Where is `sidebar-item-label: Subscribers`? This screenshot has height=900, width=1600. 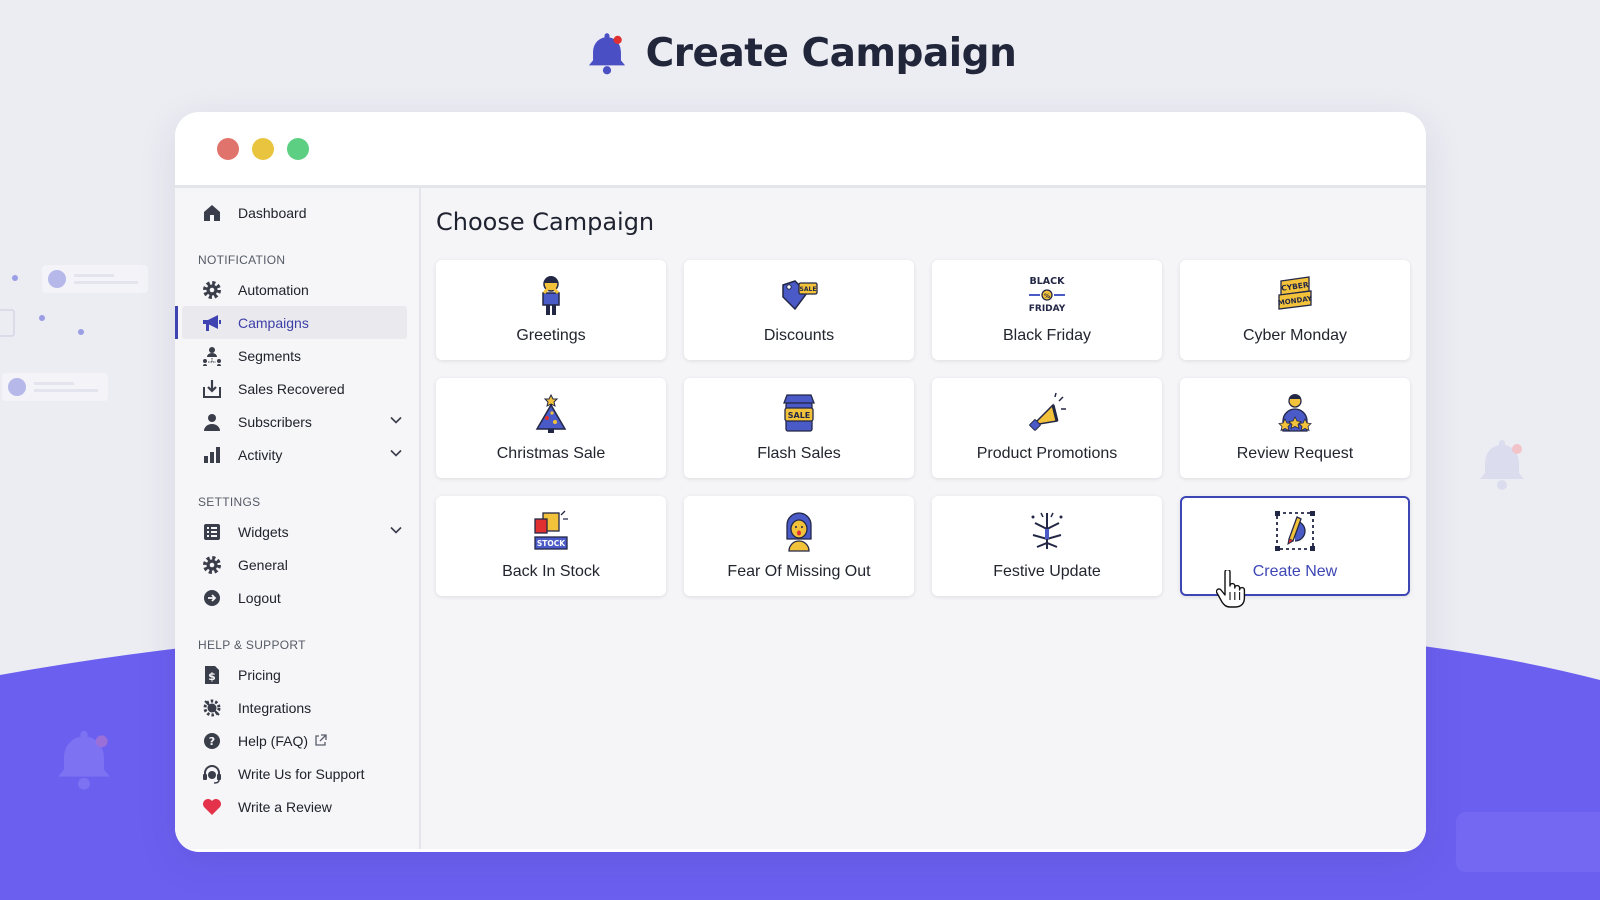
sidebar-item-label: Subscribers is located at coordinates (275, 421).